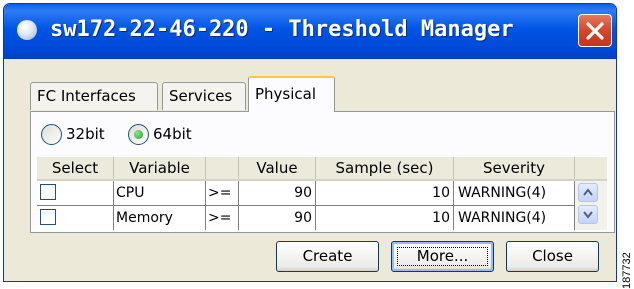  What do you see at coordinates (201, 96) in the screenshot?
I see `tab-services-label: Services` at bounding box center [201, 96].